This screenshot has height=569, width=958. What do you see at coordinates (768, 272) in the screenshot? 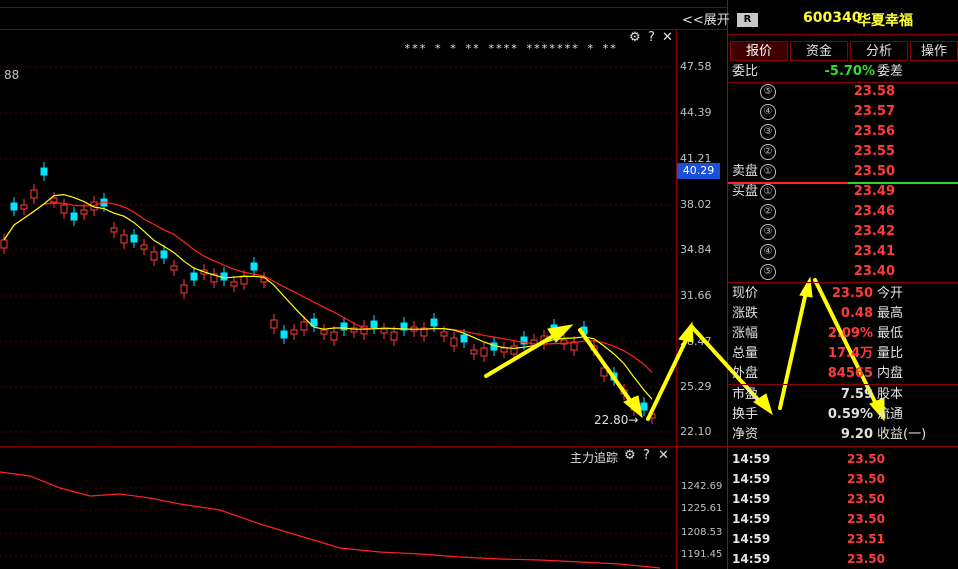
I see `bid-level-icon: ⑤` at bounding box center [768, 272].